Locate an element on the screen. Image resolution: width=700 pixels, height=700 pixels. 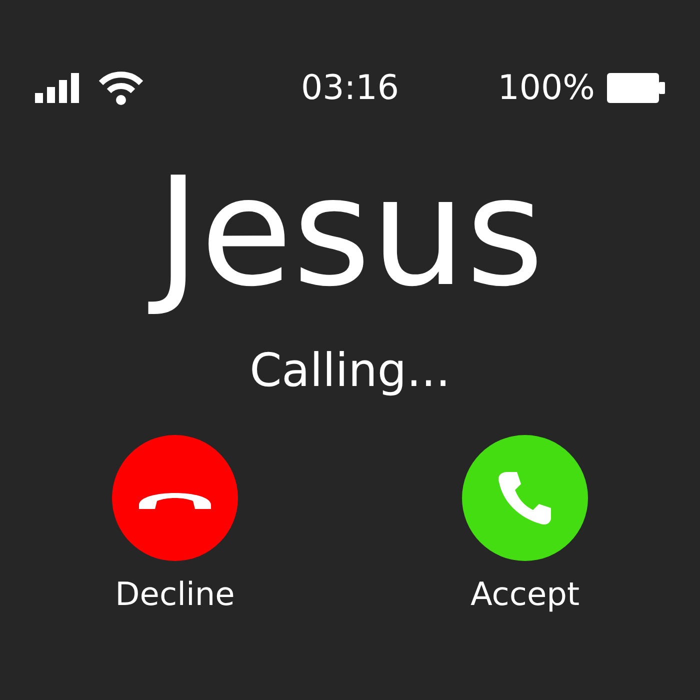
wifi-icon is located at coordinates (121, 88).